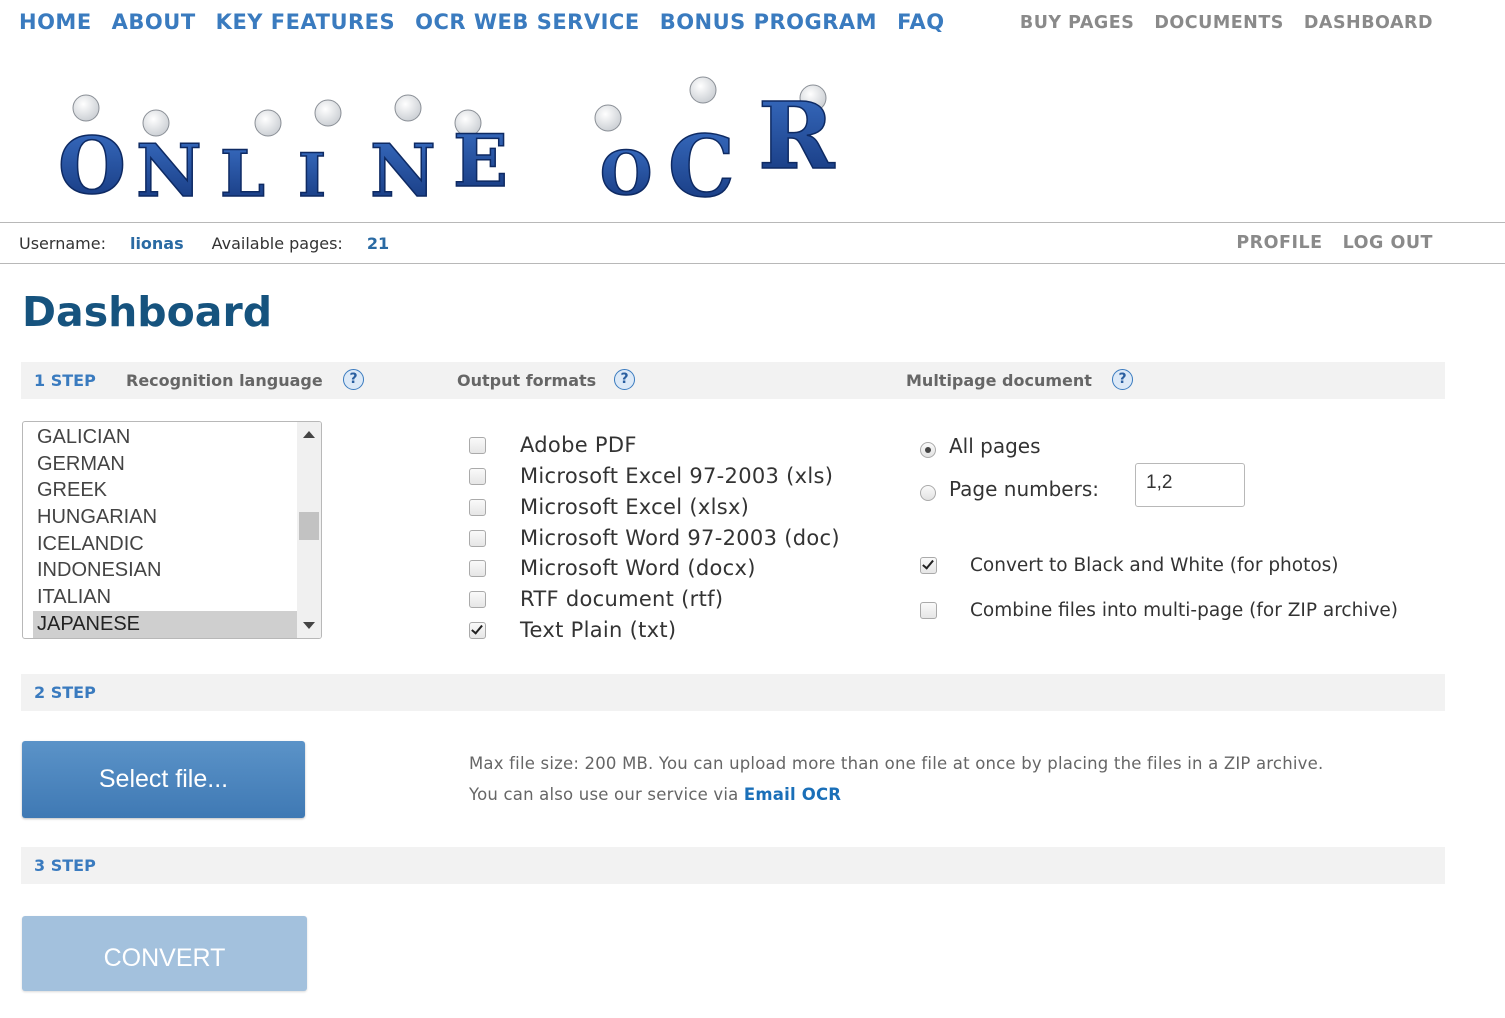  I want to click on language-help-icon: ?, so click(353, 379).